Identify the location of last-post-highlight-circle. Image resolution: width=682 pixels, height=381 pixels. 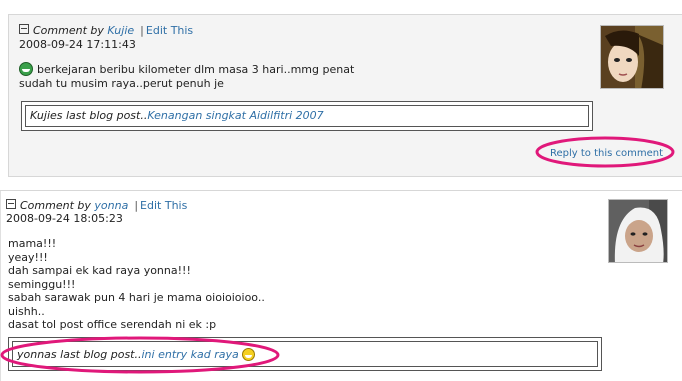
(140, 355).